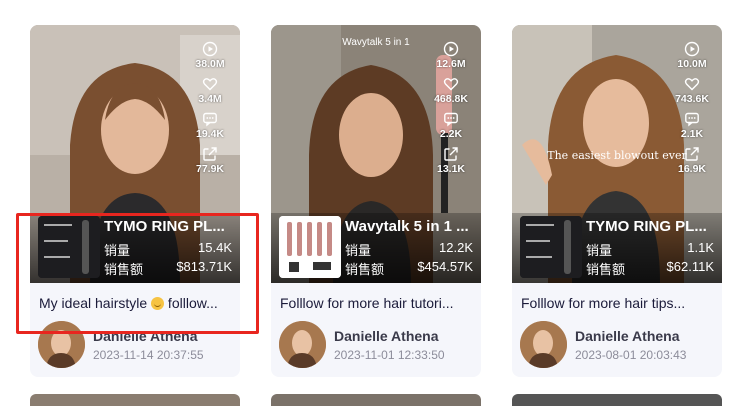 The height and width of the screenshot is (406, 736). I want to click on revenue-value: $62.11K, so click(690, 266).